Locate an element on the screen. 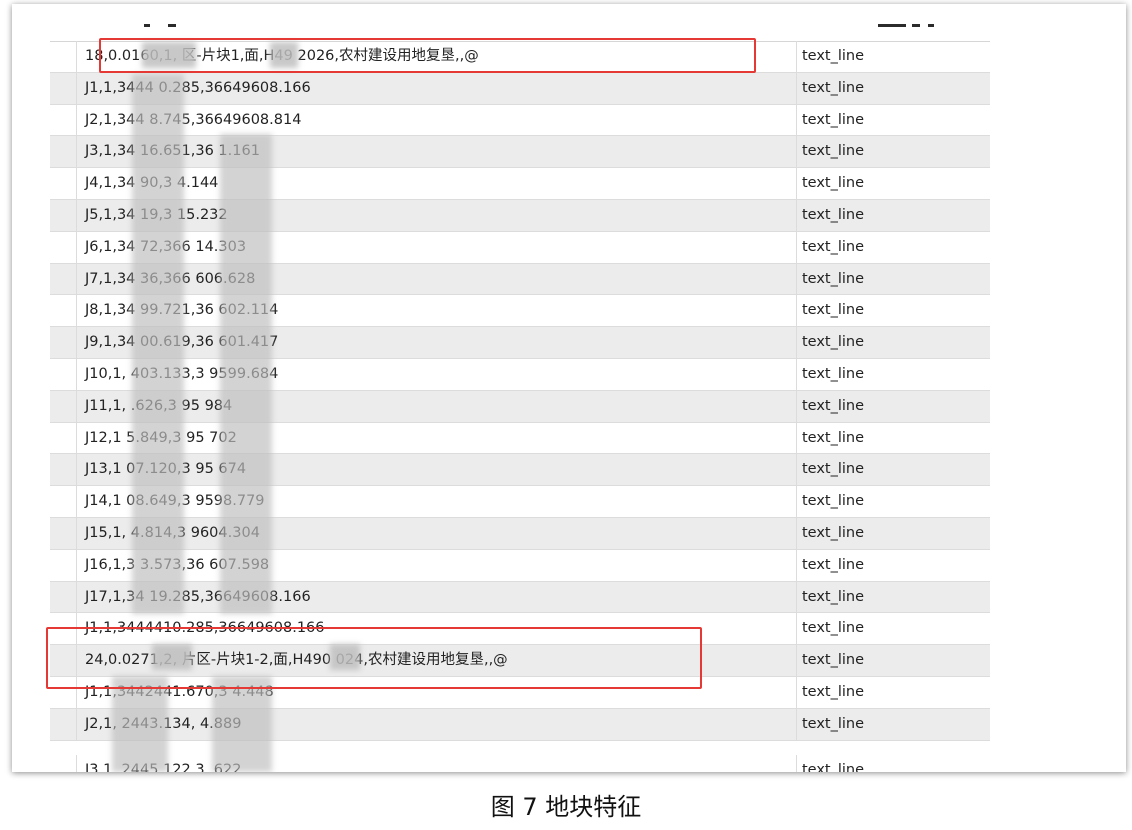 The image size is (1132, 830). row-number: 34 is located at coordinates (63, 725).